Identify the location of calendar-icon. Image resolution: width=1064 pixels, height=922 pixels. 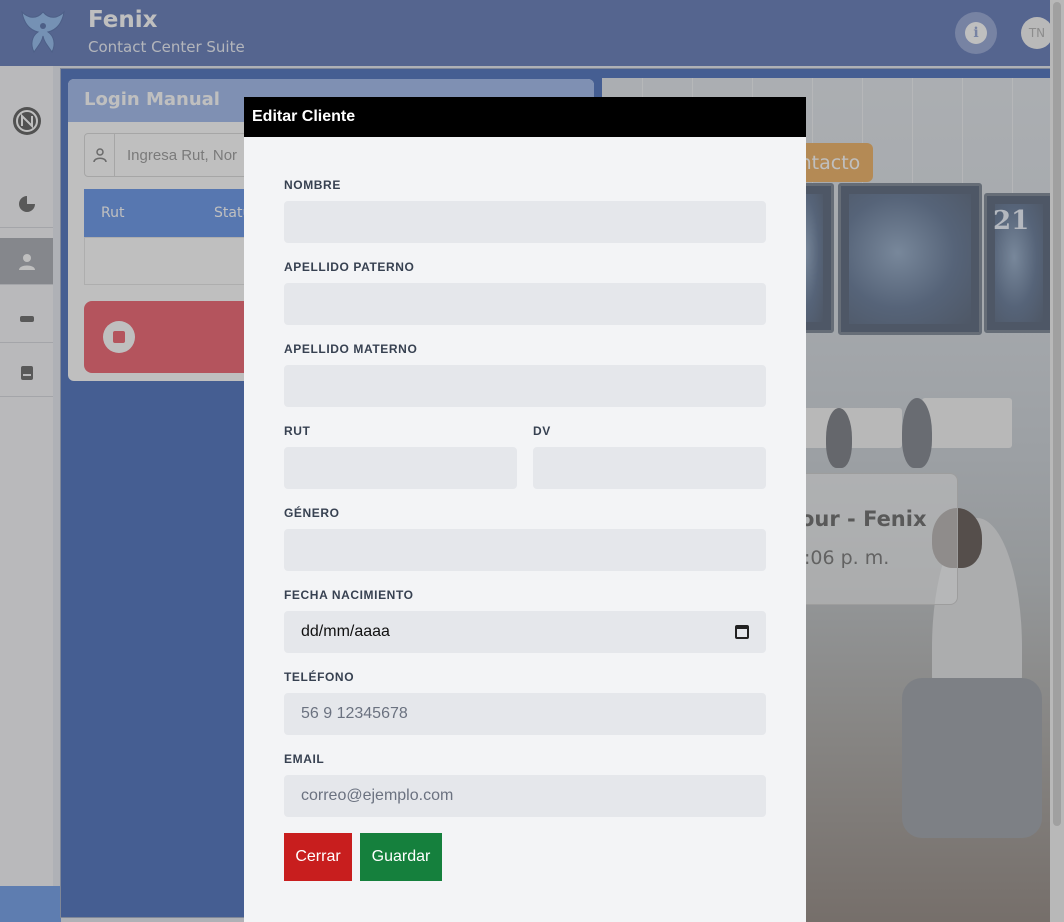
(742, 632).